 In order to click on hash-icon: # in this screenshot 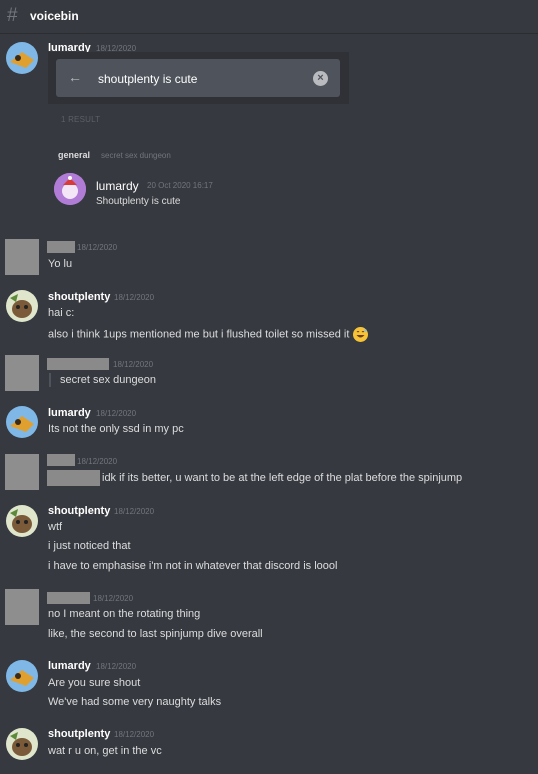, I will do `click(12, 15)`.